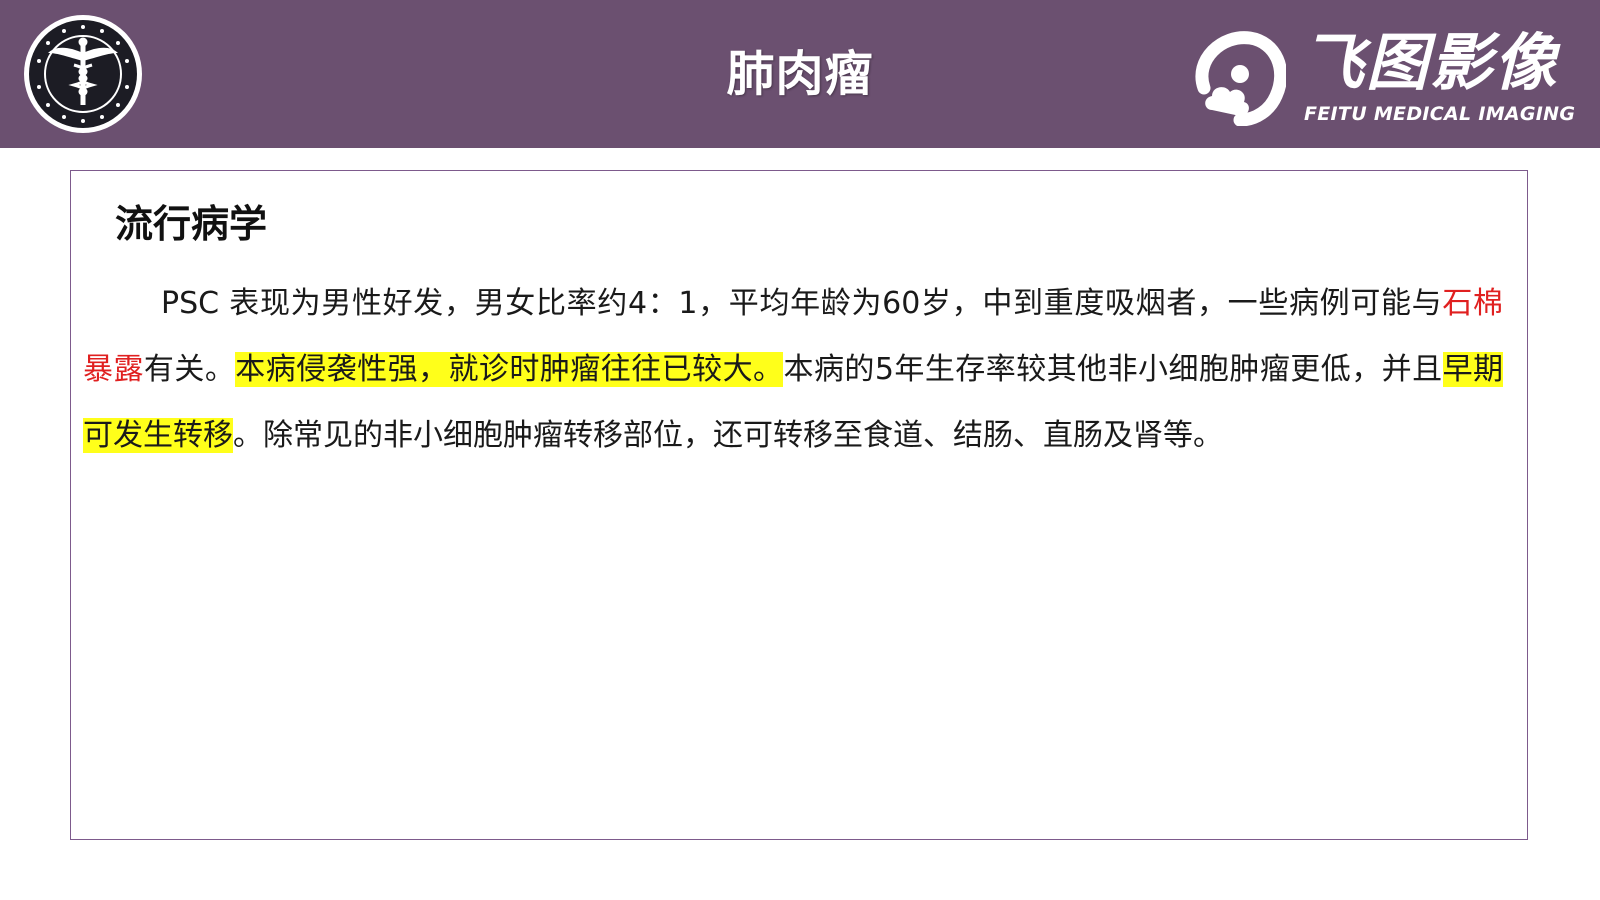 This screenshot has width=1600, height=900. What do you see at coordinates (1113, 369) in the screenshot?
I see `text-segment: 本病的5年生存率较其他非小细胞肿瘤更低，并且` at bounding box center [1113, 369].